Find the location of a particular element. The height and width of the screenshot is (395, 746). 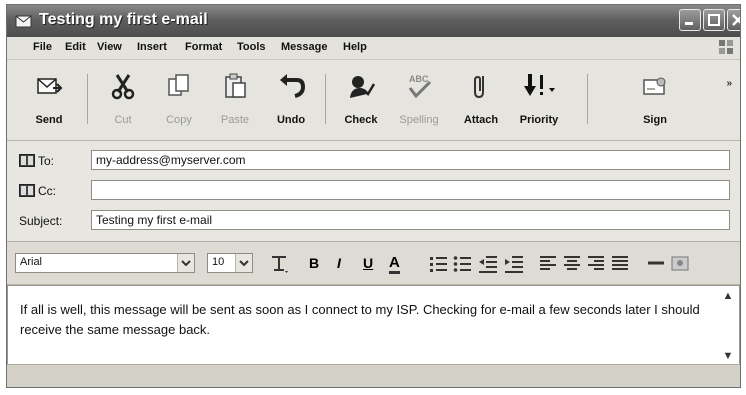

digital-sign-icon is located at coordinates (655, 88).